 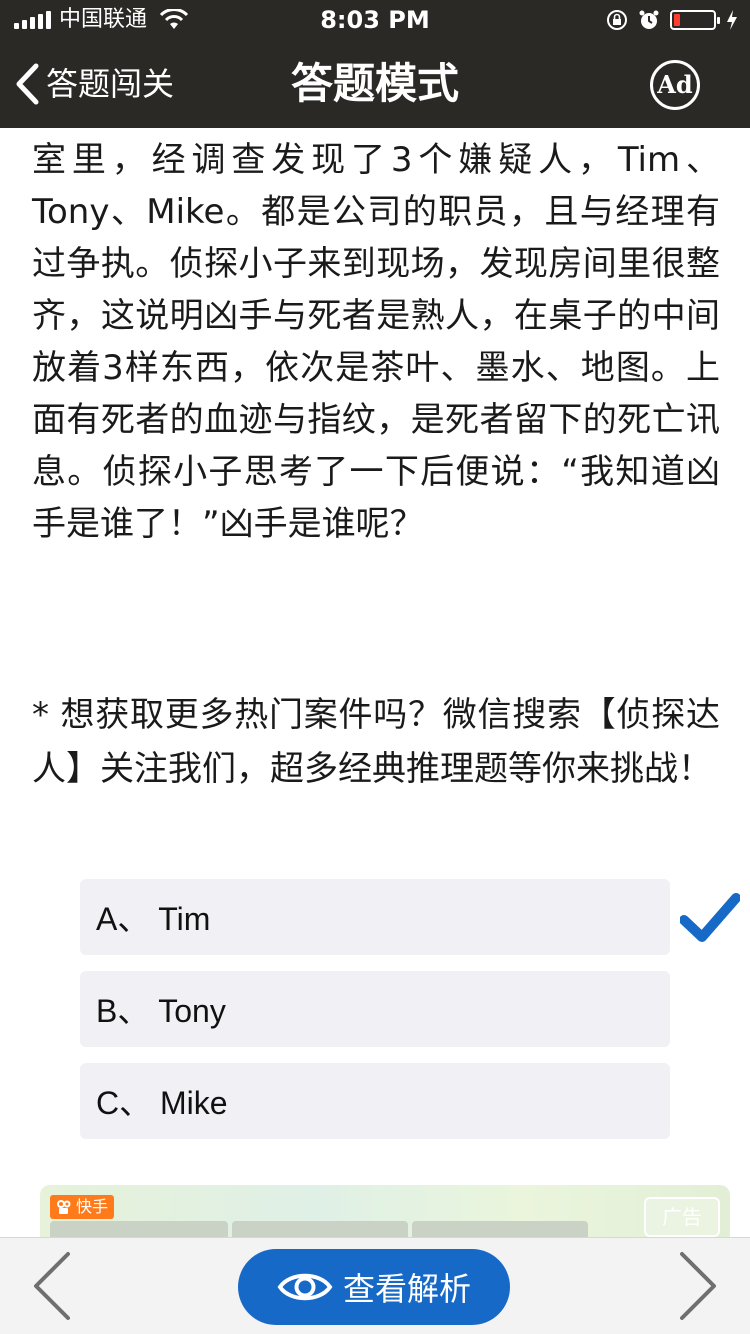 I want to click on view-analysis-button: 查看解析, so click(x=374, y=1287).